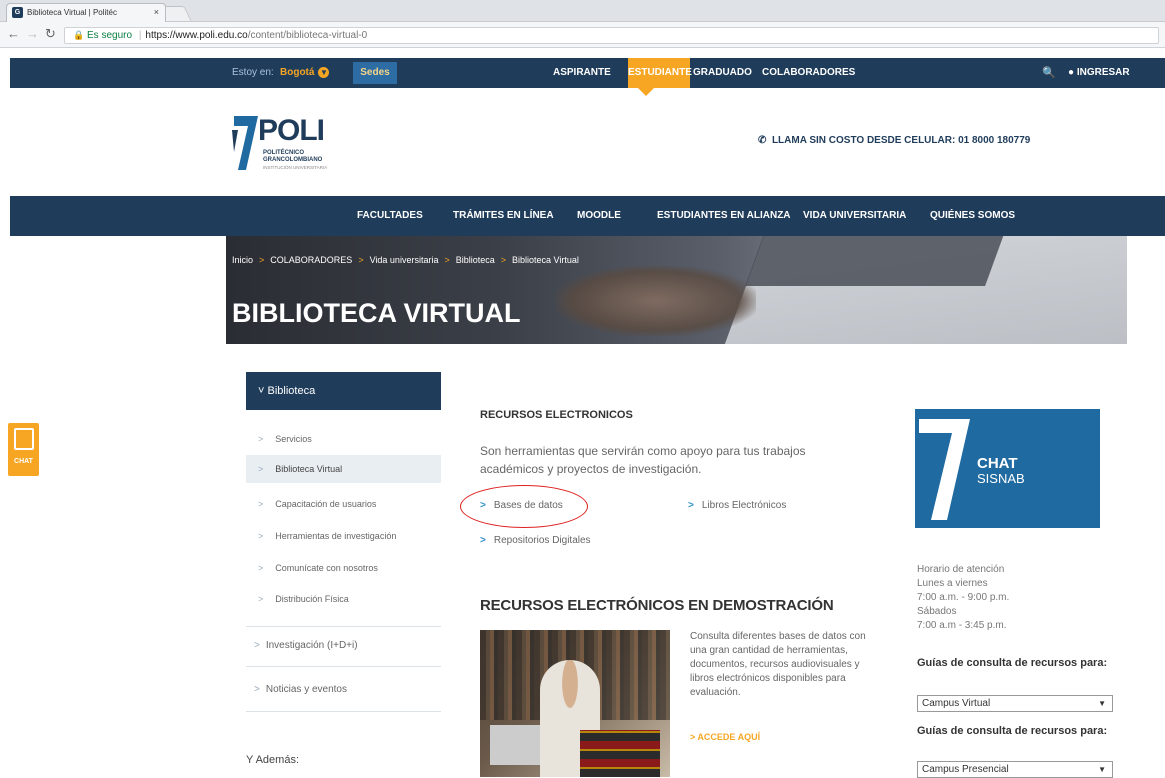  I want to click on hours-line: Lunes a viernes, so click(952, 583).